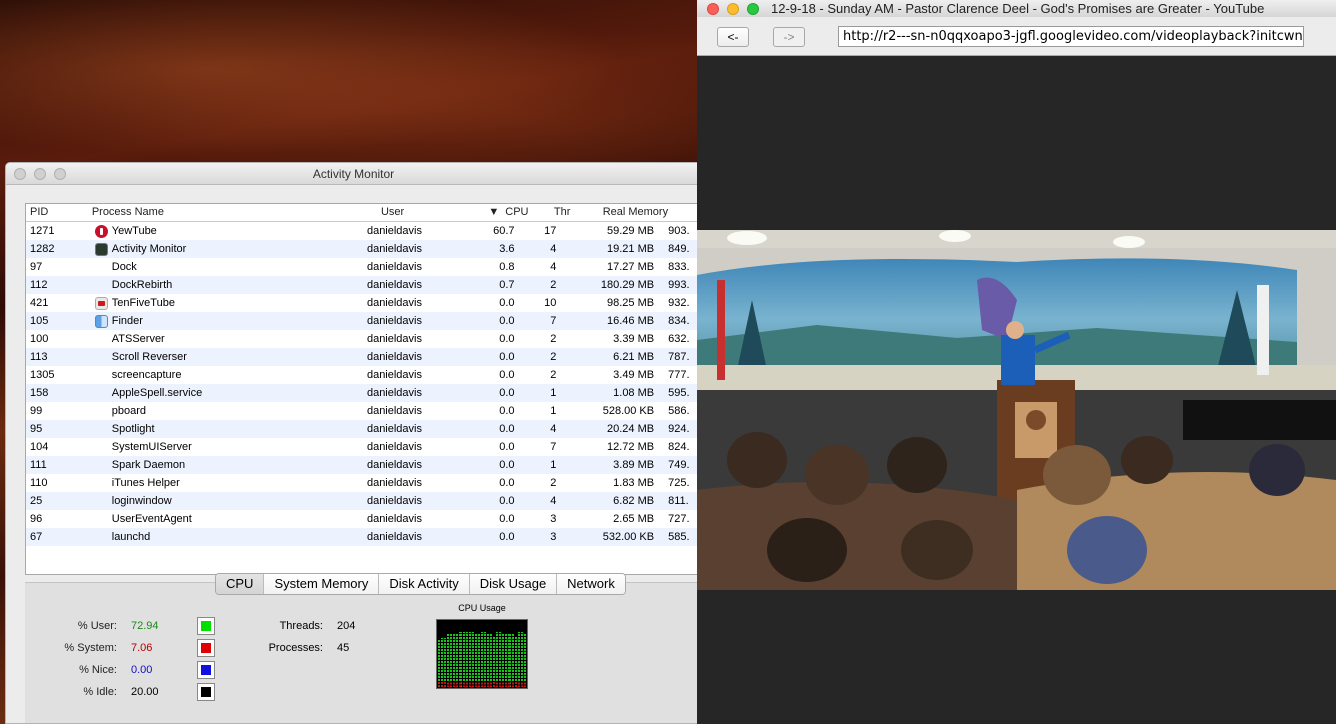 This screenshot has width=1336, height=724. I want to click on virtual-memory-cell: 787., so click(679, 357).